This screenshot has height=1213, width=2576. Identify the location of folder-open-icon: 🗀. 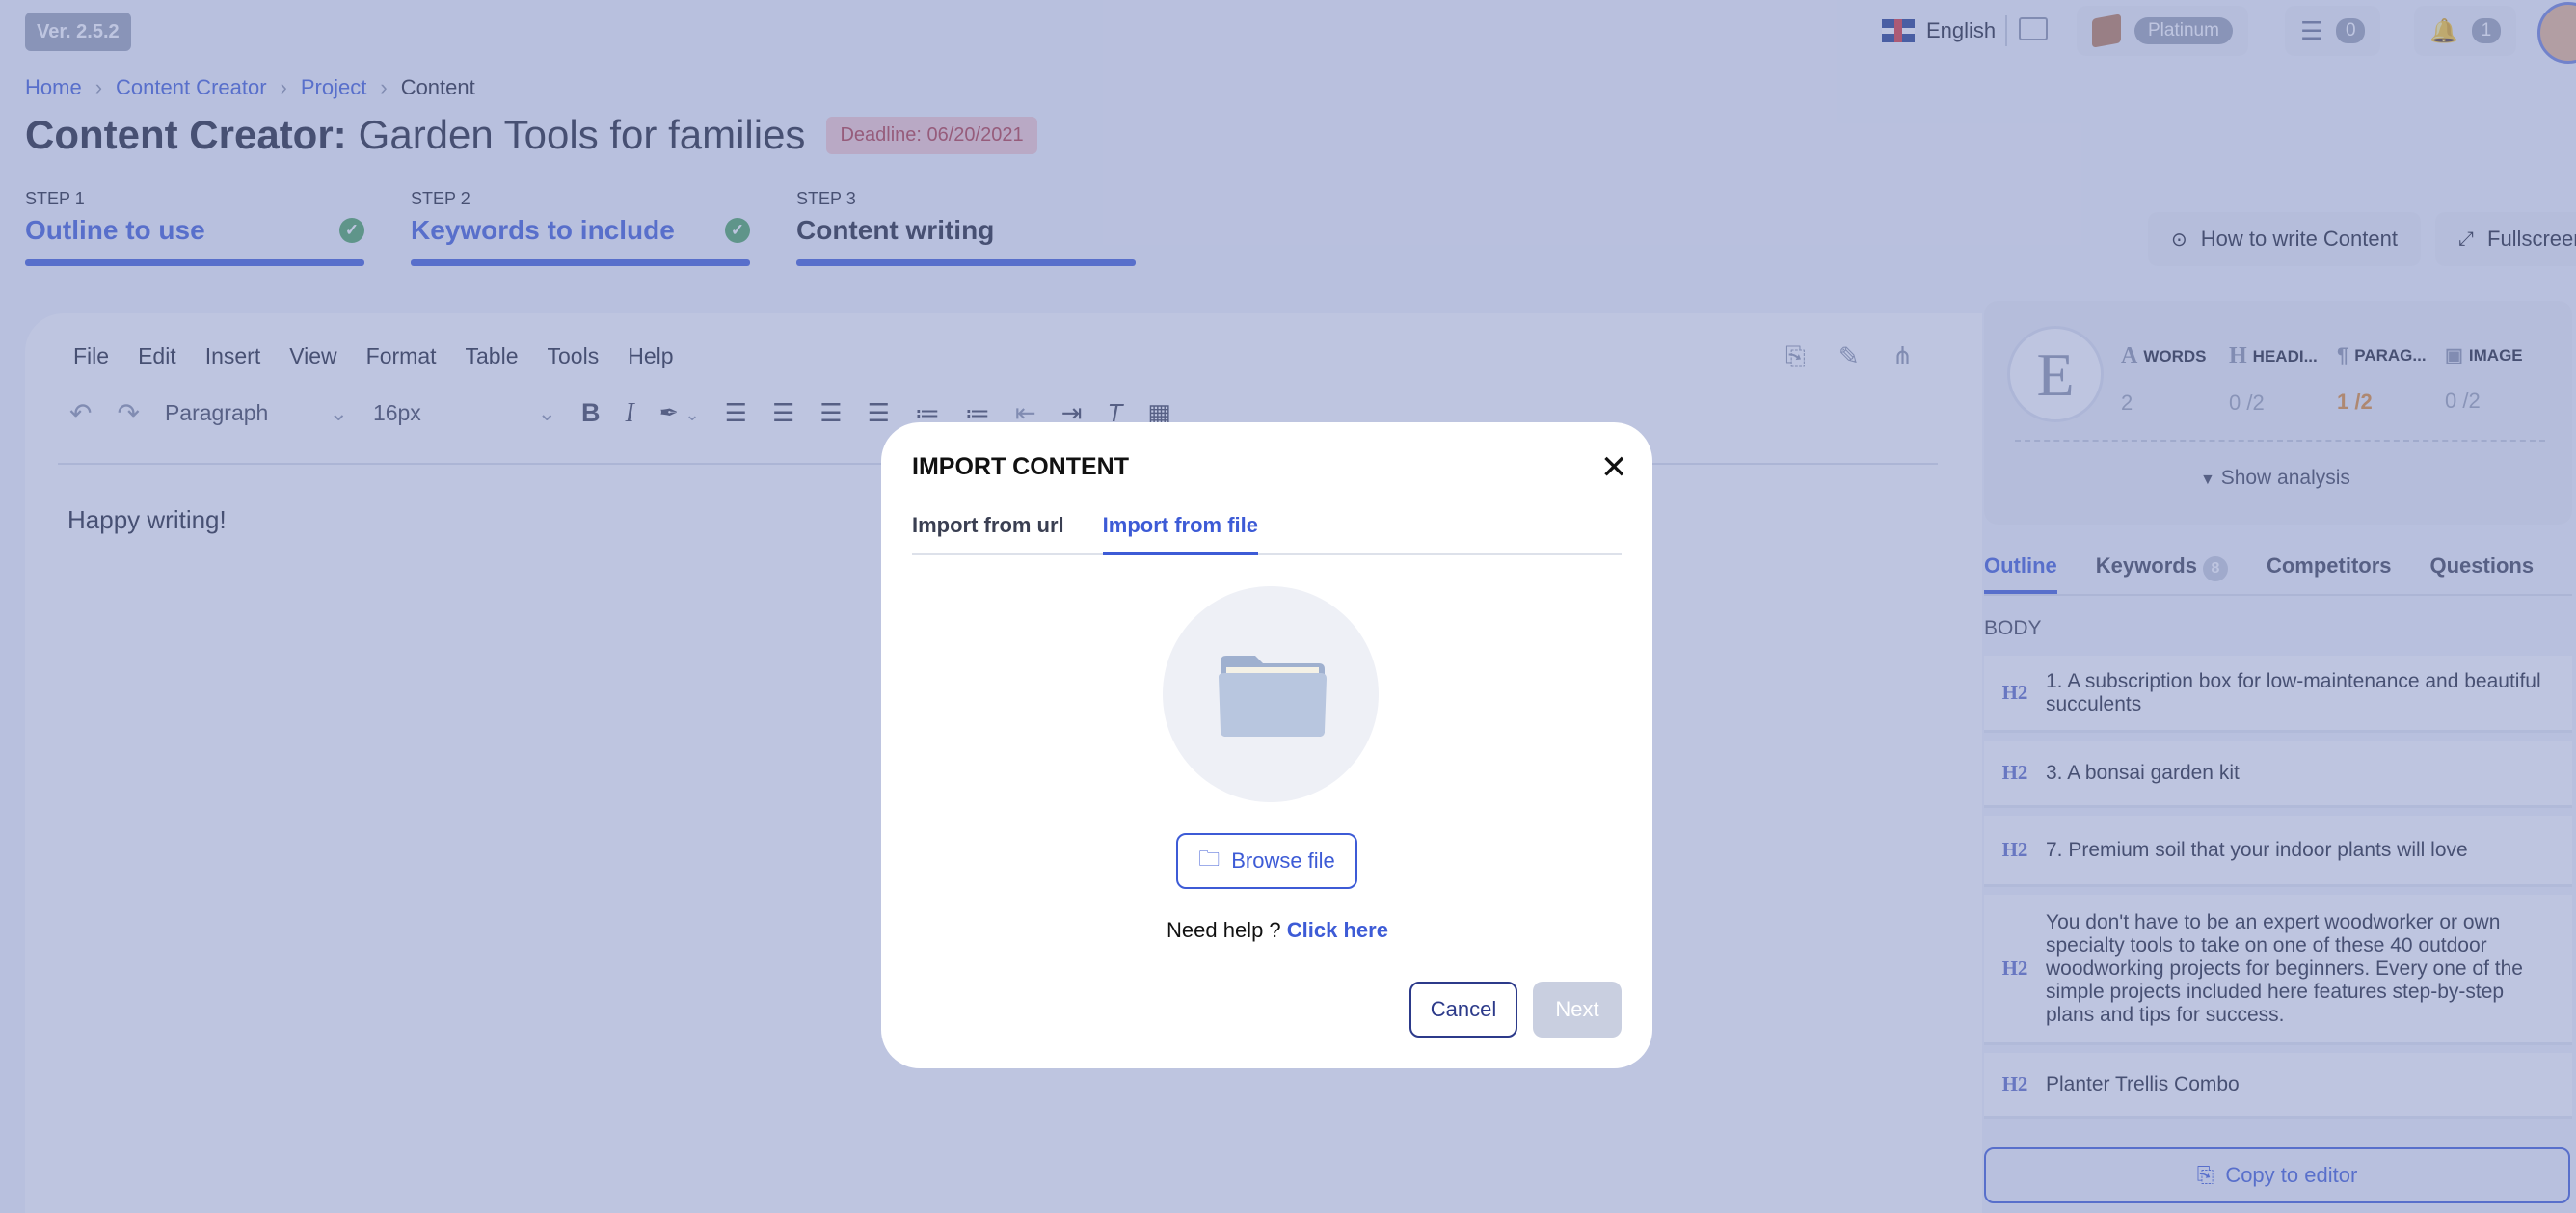
(1210, 859).